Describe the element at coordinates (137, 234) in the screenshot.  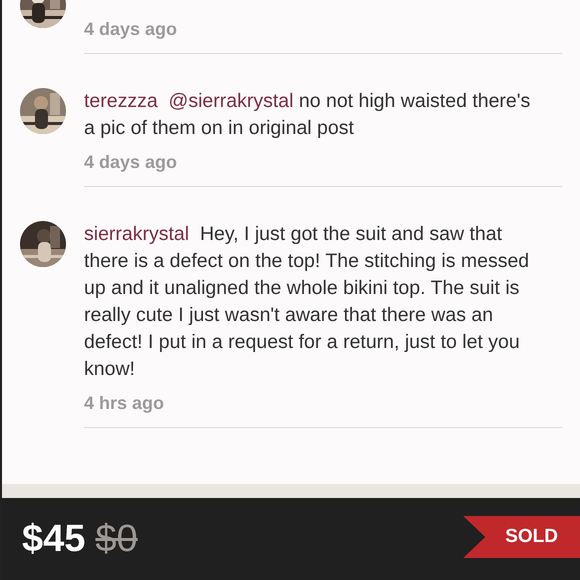
I see `username-link: sierrakrystal` at that location.